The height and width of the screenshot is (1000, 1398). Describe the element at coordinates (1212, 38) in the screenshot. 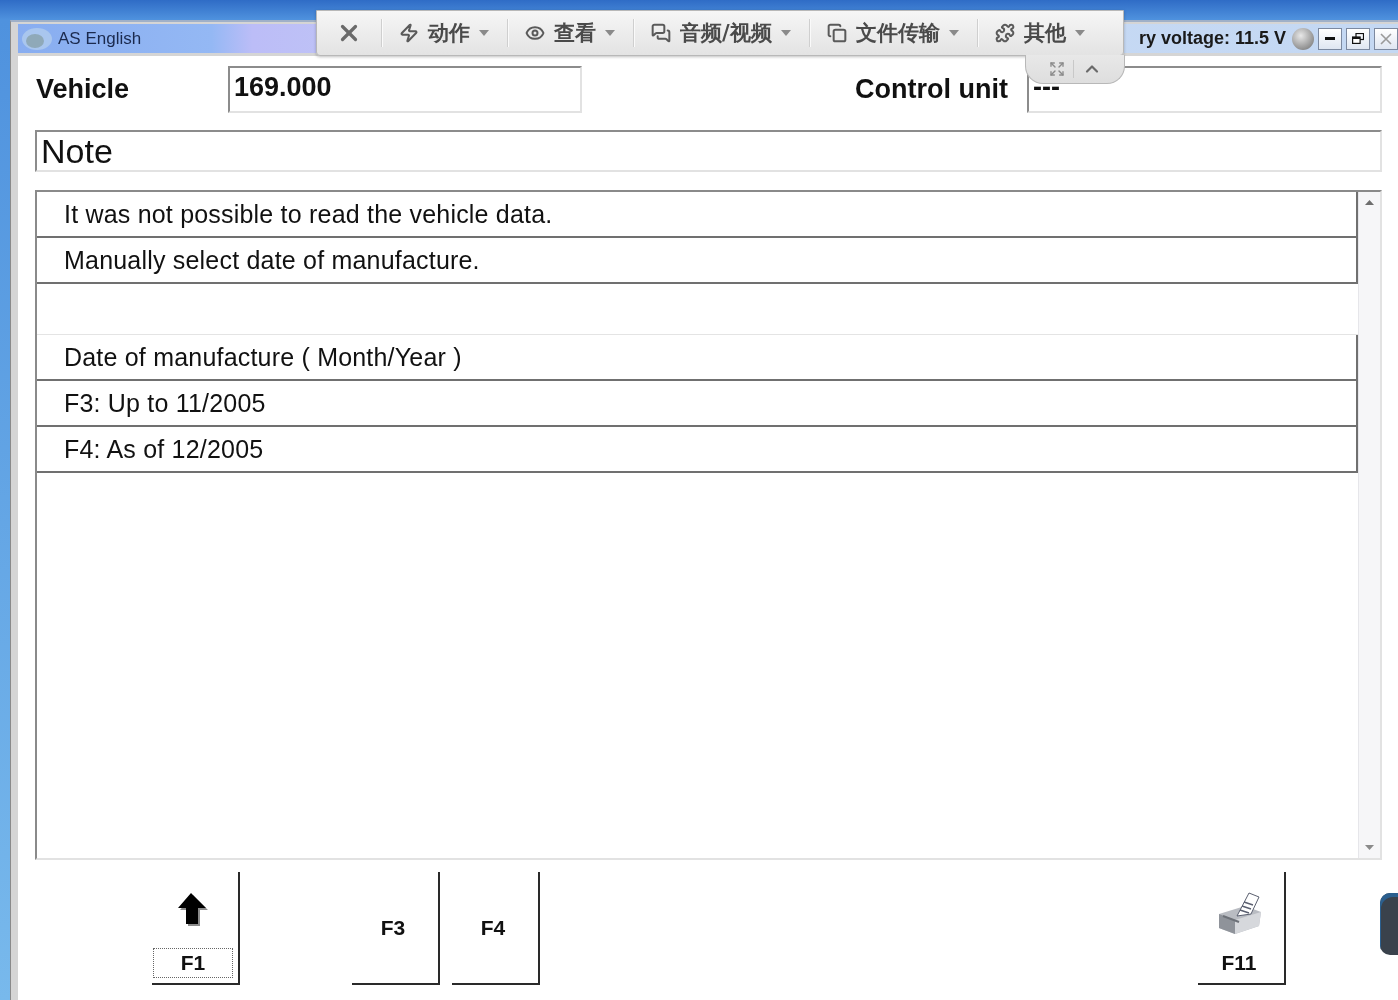

I see `battery-voltage-text: ry voltage: 11.5 V` at that location.